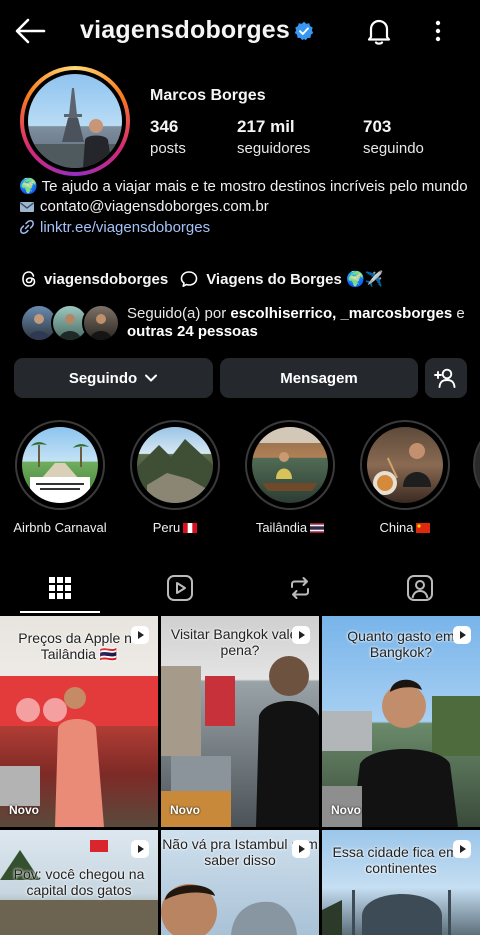  What do you see at coordinates (401, 721) in the screenshot?
I see `post-thumbnail: Quanto gasto em Bangkok? Novo` at bounding box center [401, 721].